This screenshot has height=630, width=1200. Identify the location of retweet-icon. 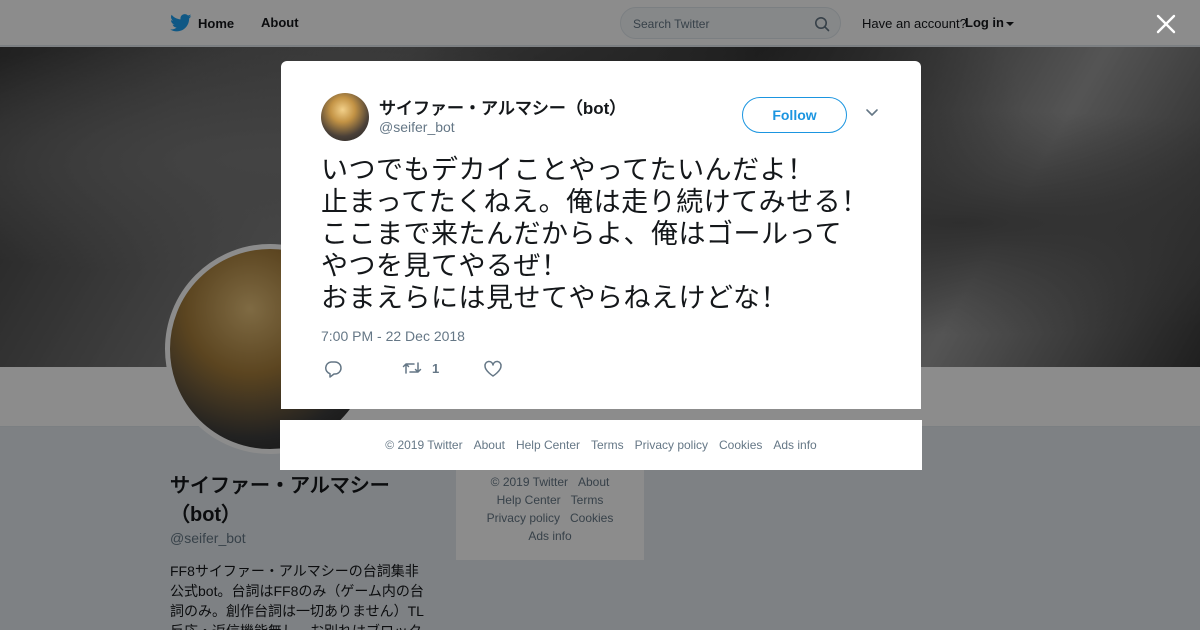
(412, 368).